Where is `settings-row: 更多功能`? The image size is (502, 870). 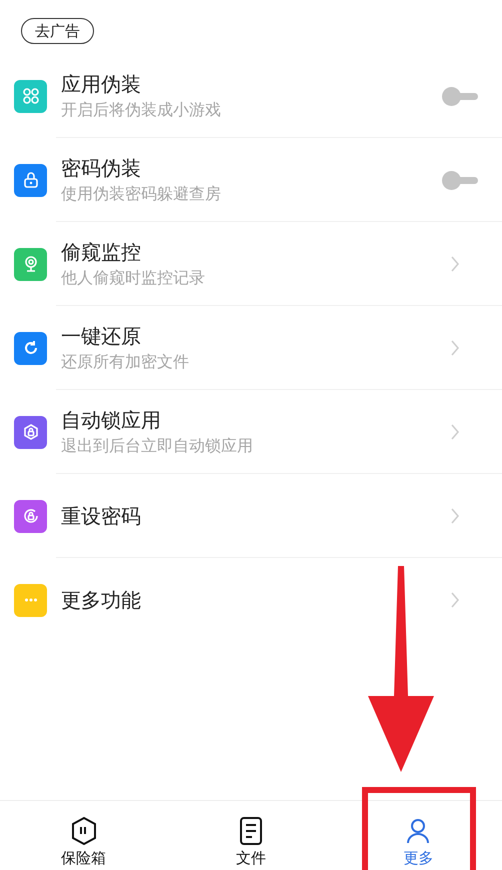 settings-row: 更多功能 is located at coordinates (251, 600).